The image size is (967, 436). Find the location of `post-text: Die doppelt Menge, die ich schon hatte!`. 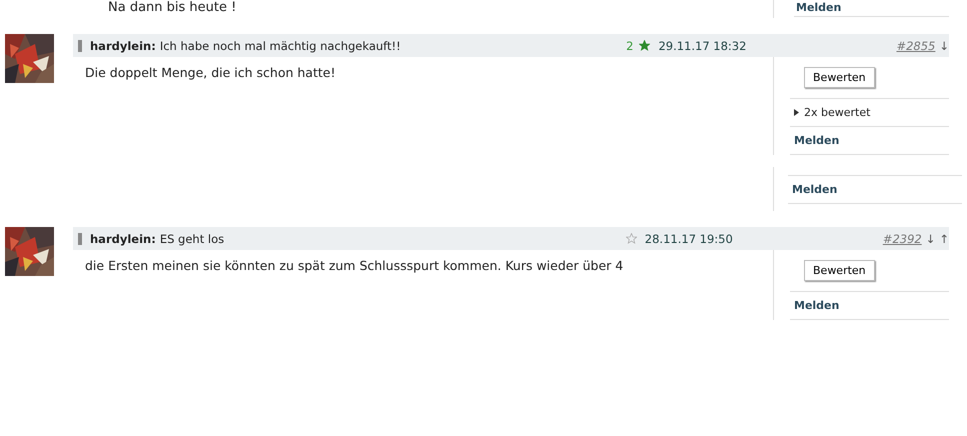

post-text: Die doppelt Menge, die ich schon hatte! is located at coordinates (210, 73).